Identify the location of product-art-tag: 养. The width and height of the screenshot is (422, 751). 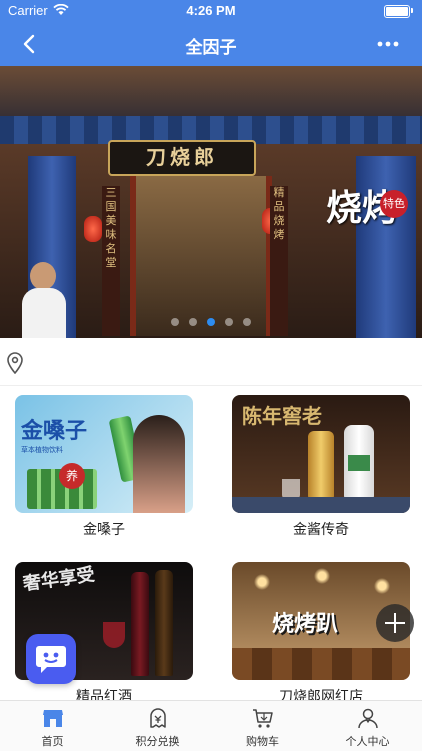
(72, 476).